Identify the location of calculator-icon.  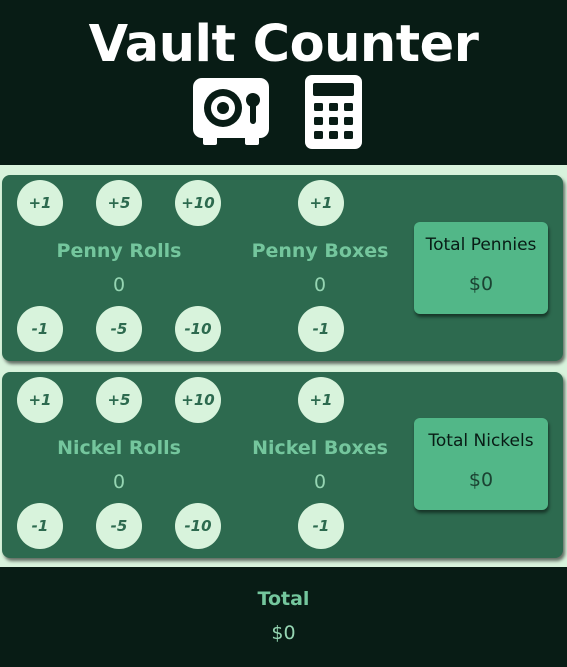
(333, 112).